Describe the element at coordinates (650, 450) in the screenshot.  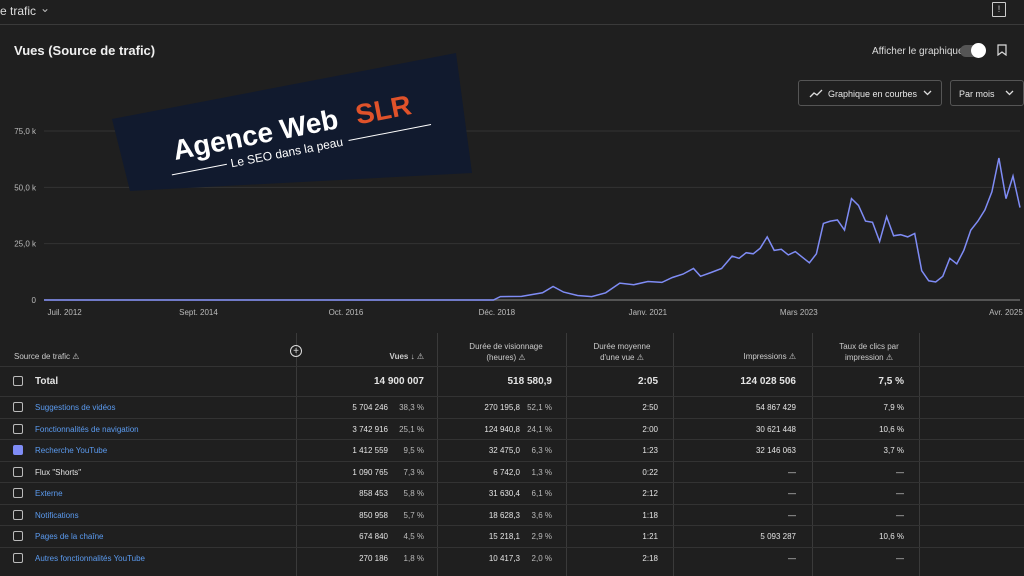
I see `avg-duration-value: 1:23` at that location.